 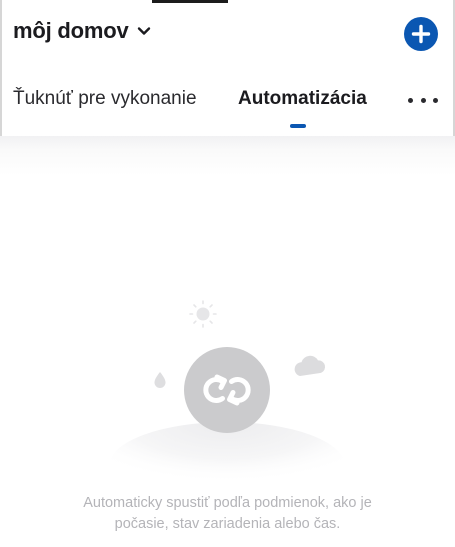 I want to click on plus-circle-icon, so click(x=421, y=34).